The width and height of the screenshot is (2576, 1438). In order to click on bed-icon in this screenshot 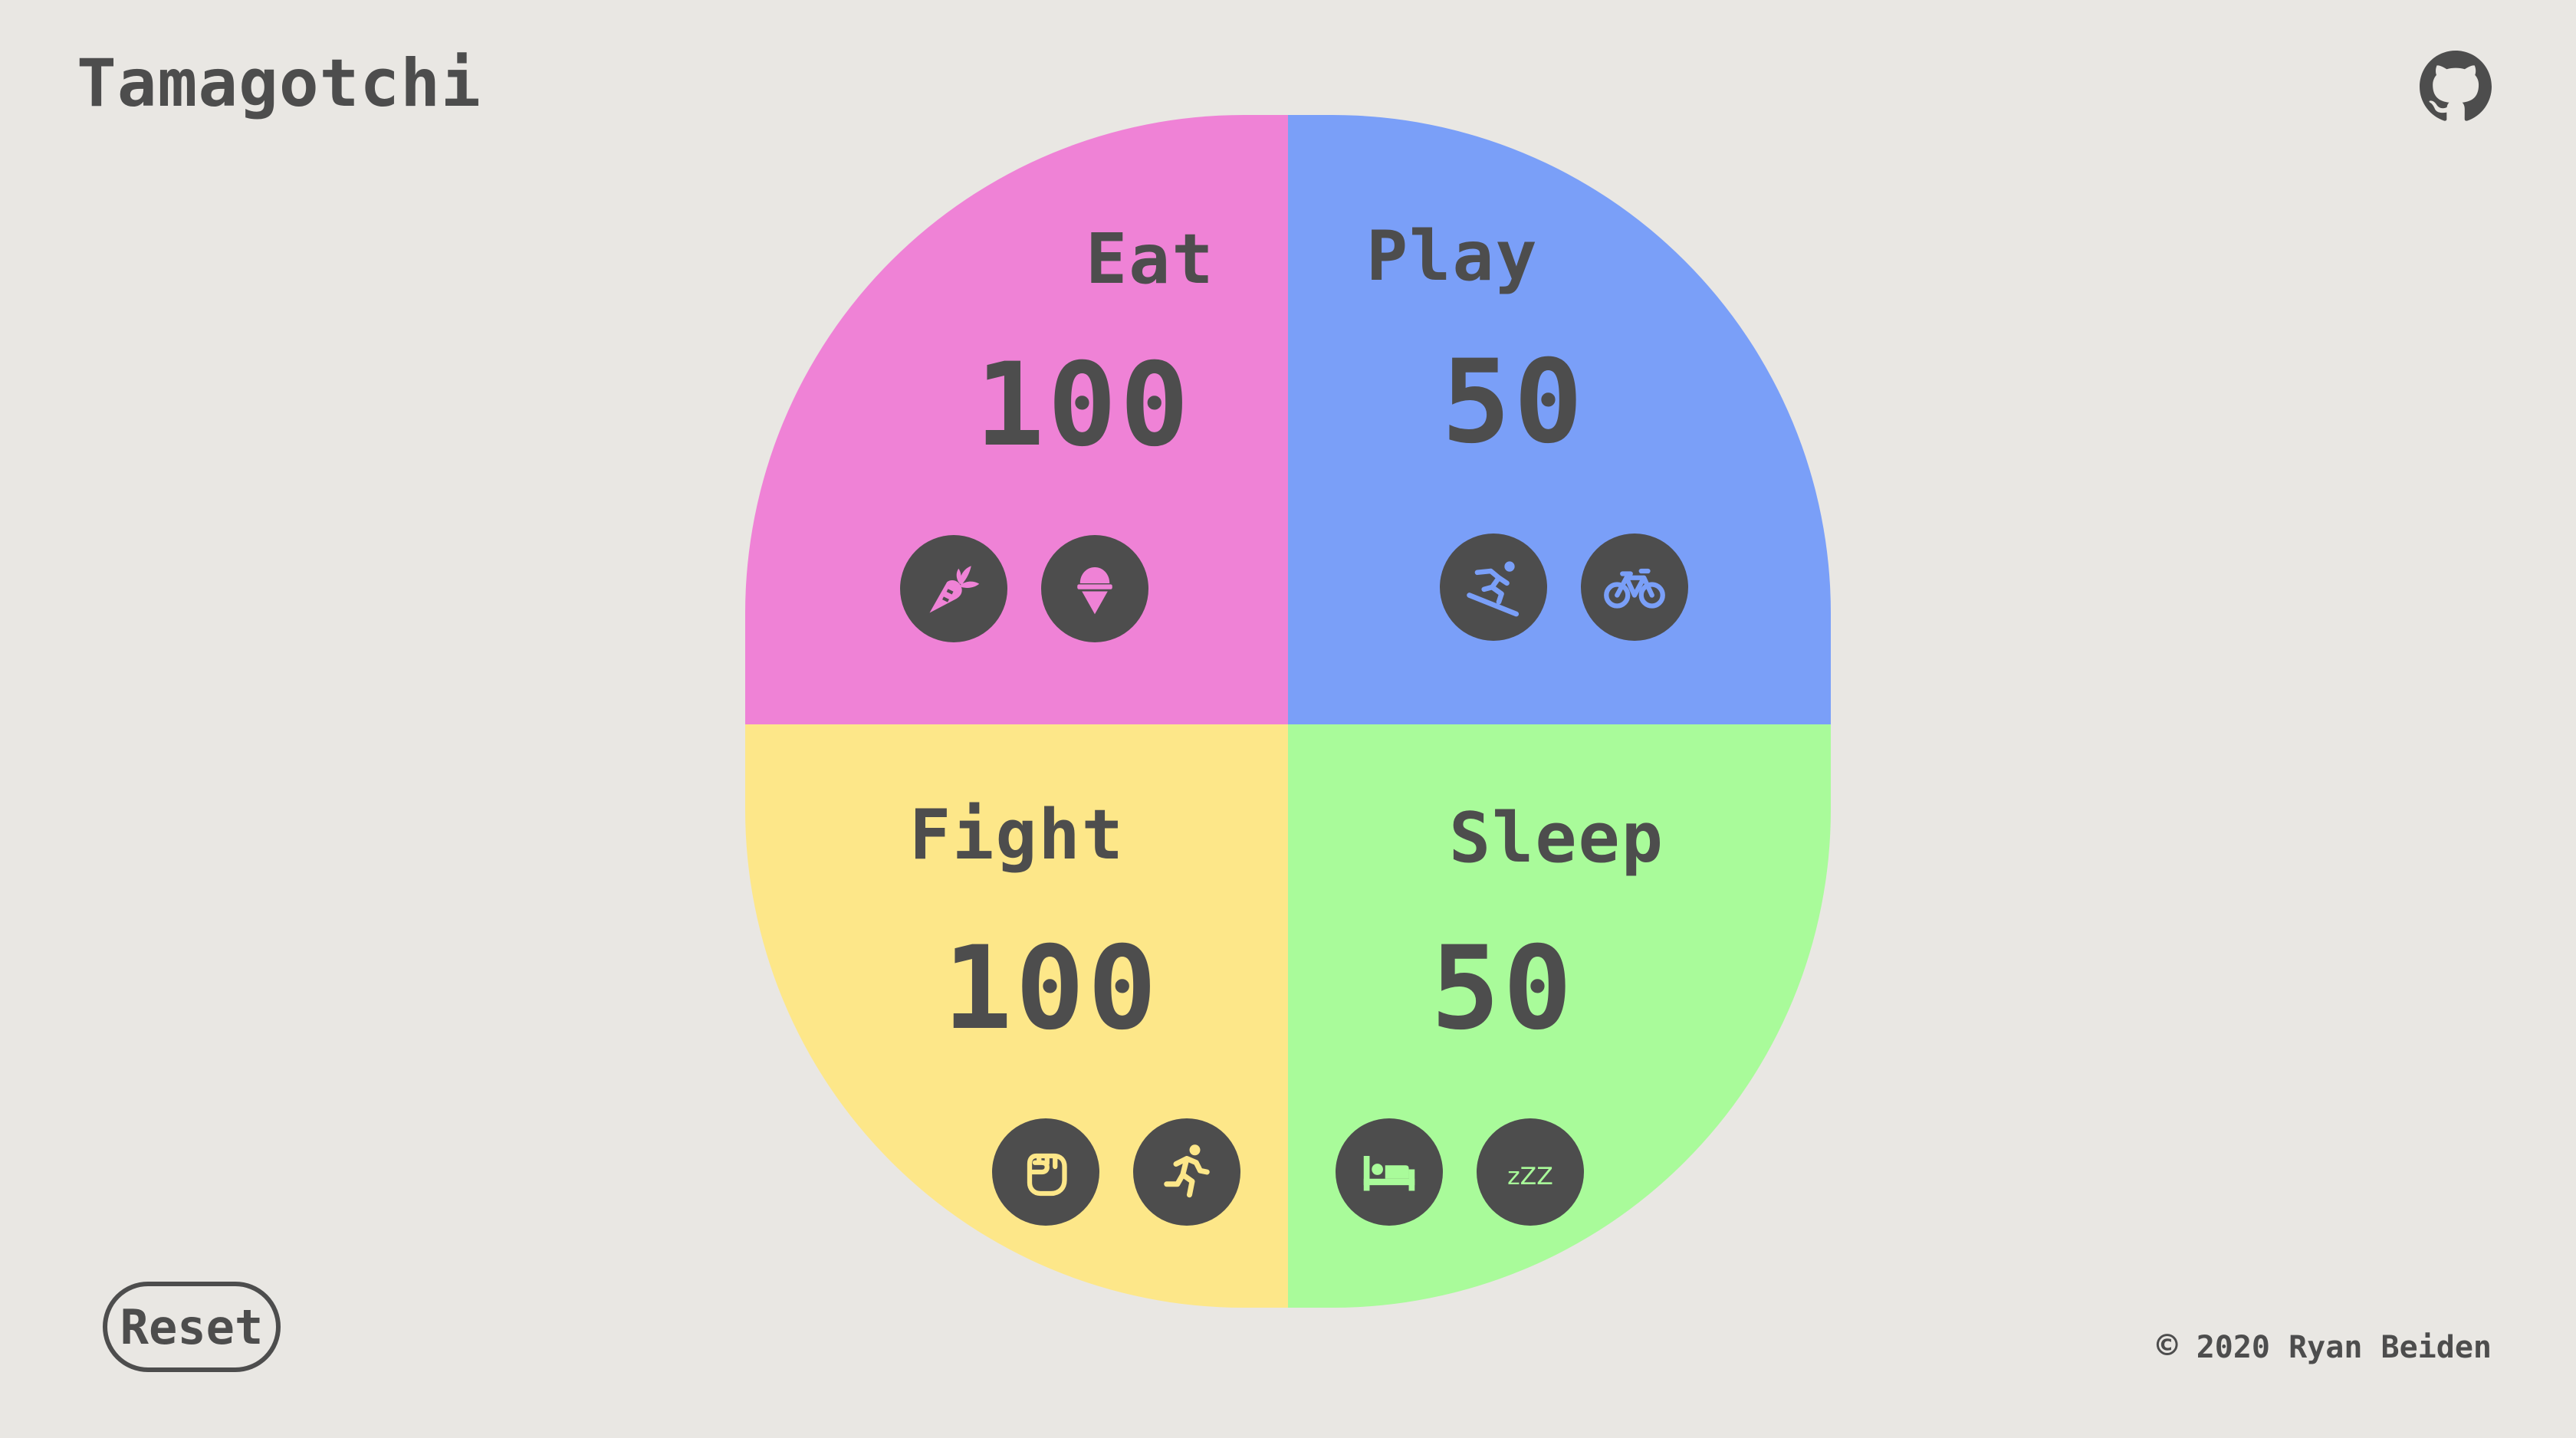, I will do `click(1389, 1173)`.